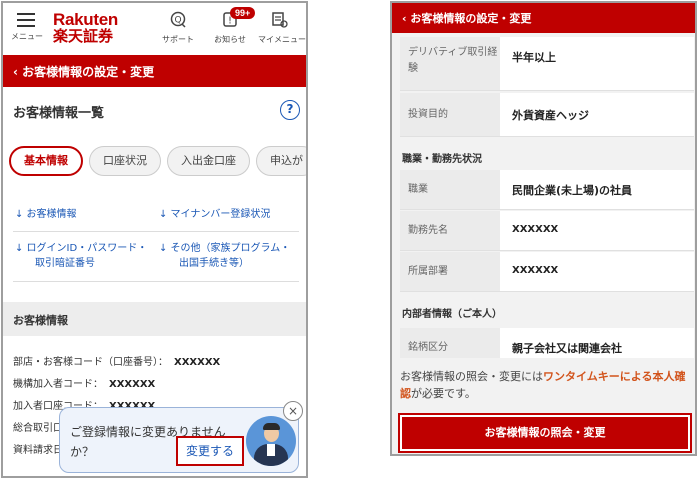  Describe the element at coordinates (232, 26) in the screenshot. I see `notice-button: ! 99+ お知らせ` at that location.